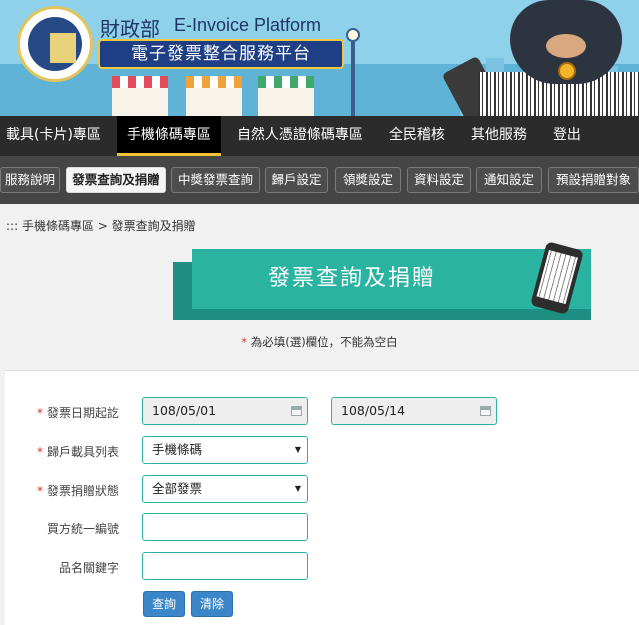 Image resolution: width=639 pixels, height=625 pixels. I want to click on page-title: 發票查詢及捐贈, so click(351, 278).